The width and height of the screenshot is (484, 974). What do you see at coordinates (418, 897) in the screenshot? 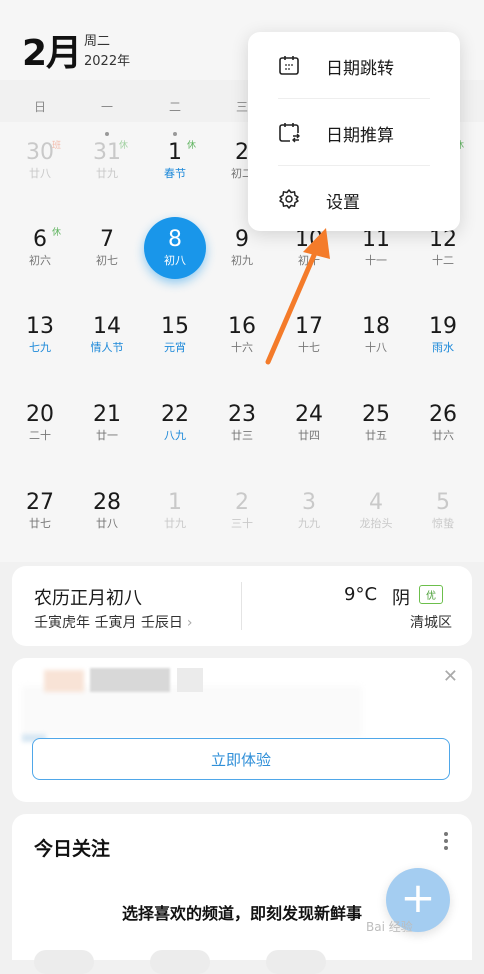
I see `plus-icon: +` at bounding box center [418, 897].